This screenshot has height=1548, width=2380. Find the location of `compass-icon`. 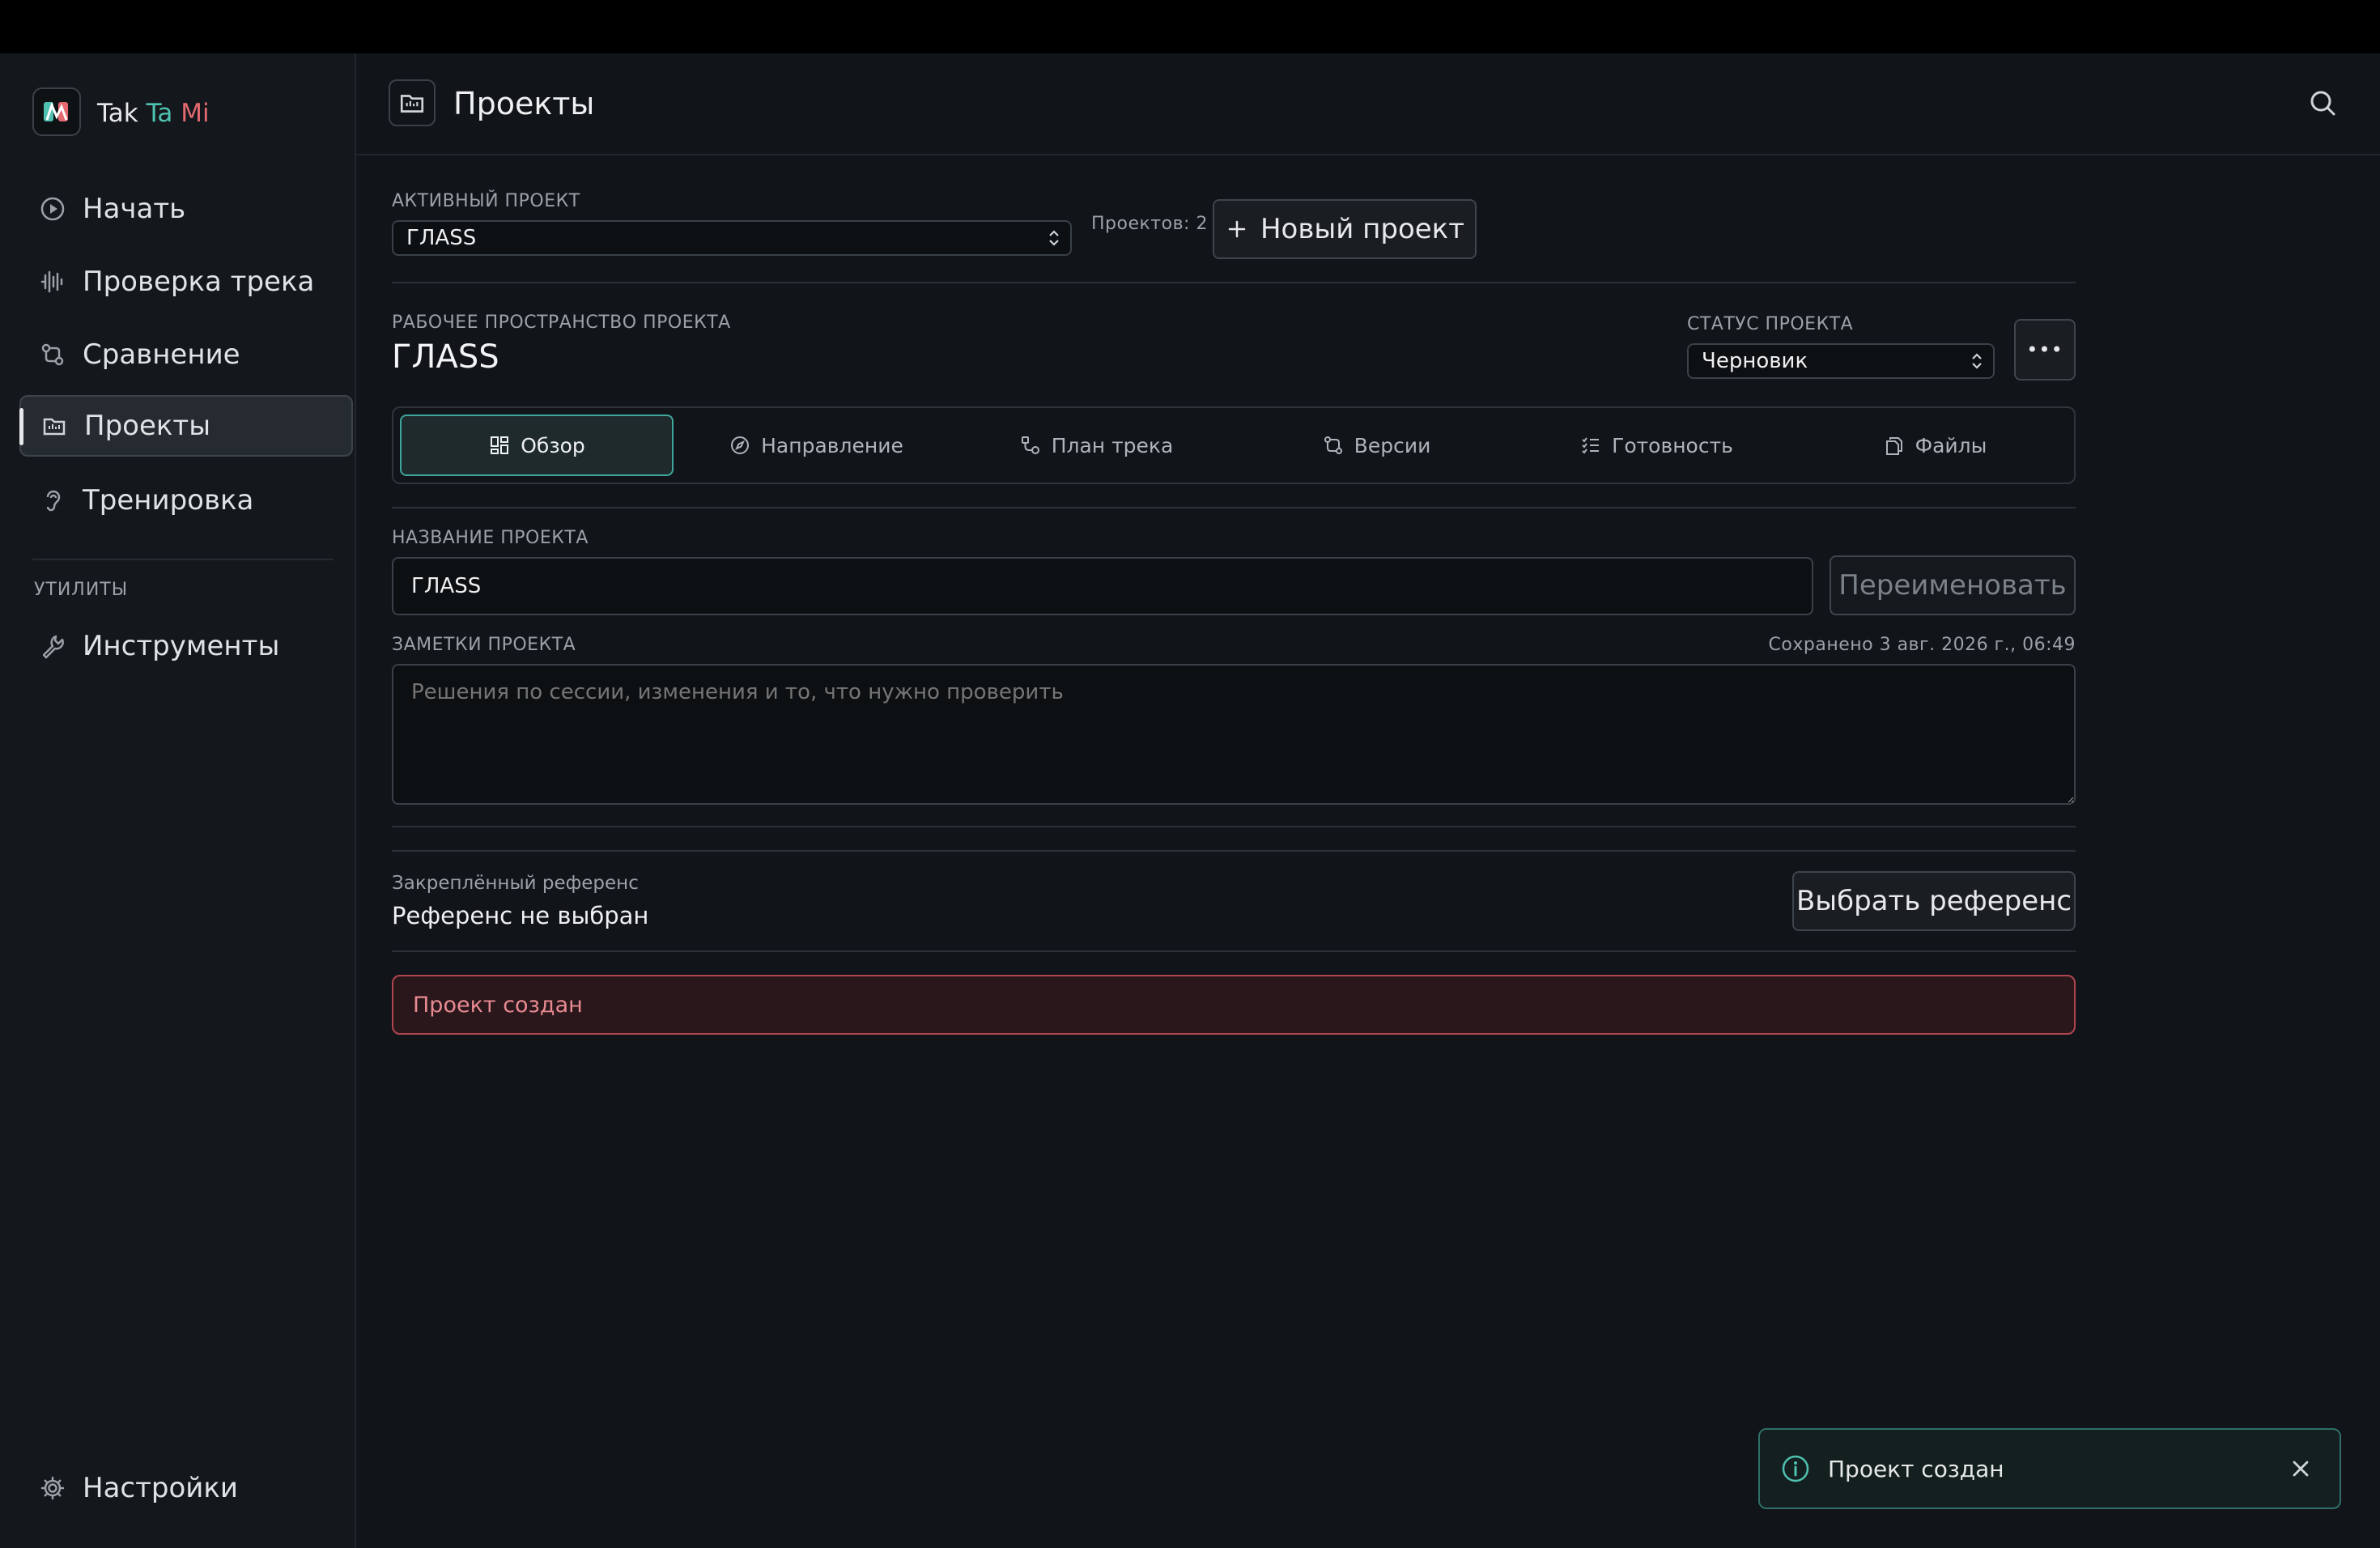

compass-icon is located at coordinates (740, 446).